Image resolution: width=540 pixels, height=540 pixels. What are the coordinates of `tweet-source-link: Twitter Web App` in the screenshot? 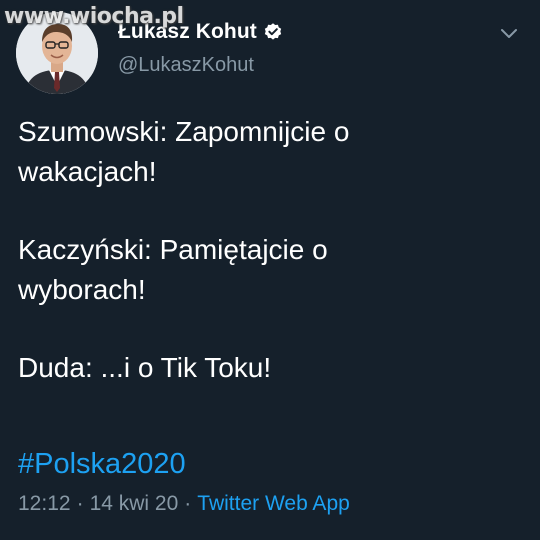 It's located at (273, 504).